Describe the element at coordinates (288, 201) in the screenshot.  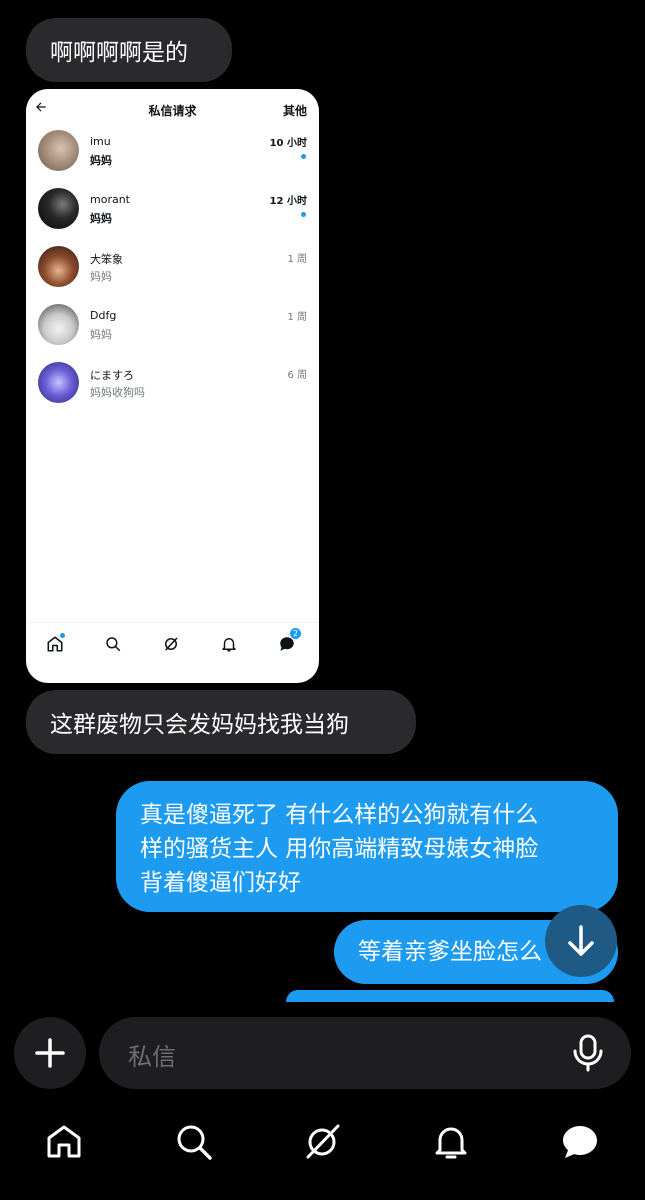
I see `request-time: 12 小时` at that location.